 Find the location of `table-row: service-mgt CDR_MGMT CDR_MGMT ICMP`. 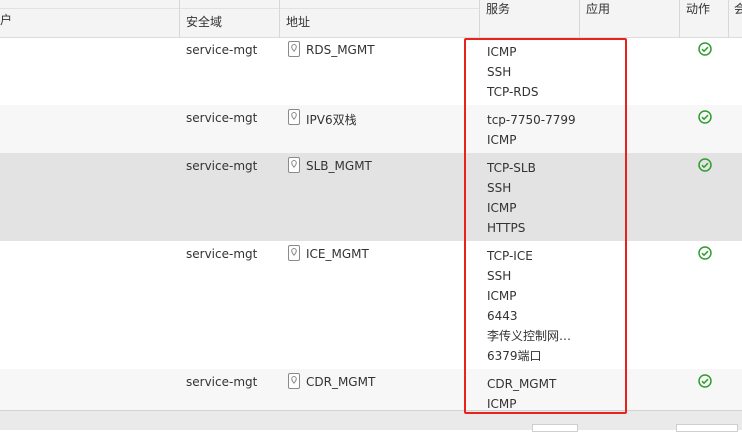

table-row: service-mgt CDR_MGMT CDR_MGMT ICMP is located at coordinates (371, 390).